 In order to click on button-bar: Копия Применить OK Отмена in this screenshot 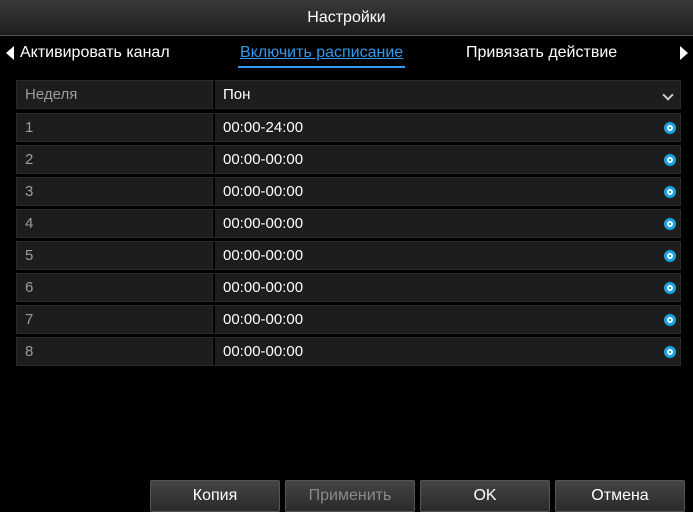, I will do `click(346, 496)`.